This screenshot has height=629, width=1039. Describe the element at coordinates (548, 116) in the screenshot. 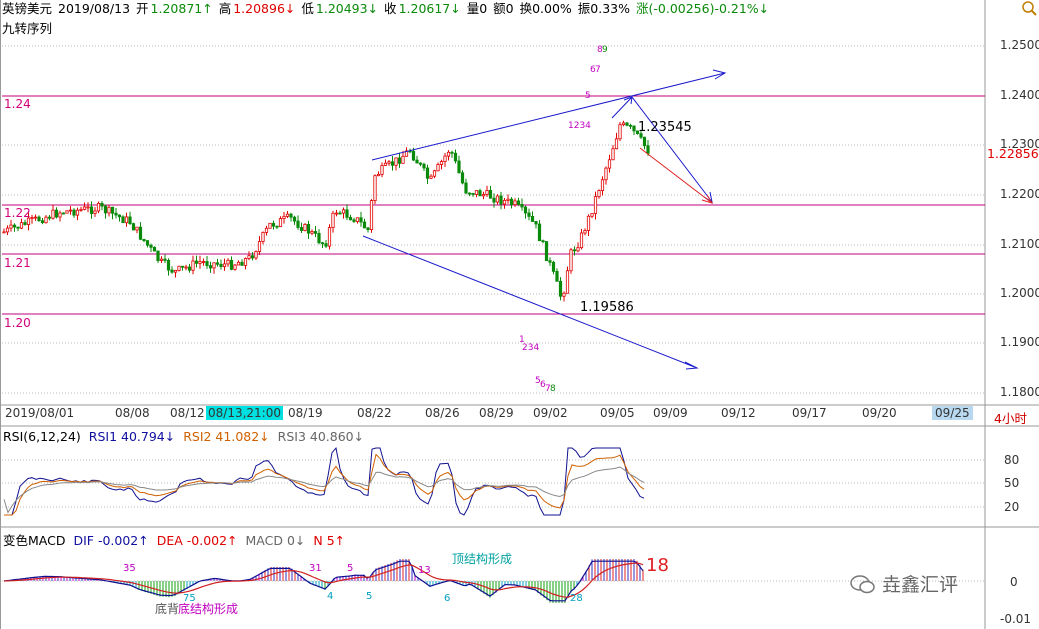

I see `upper-trend-line` at that location.